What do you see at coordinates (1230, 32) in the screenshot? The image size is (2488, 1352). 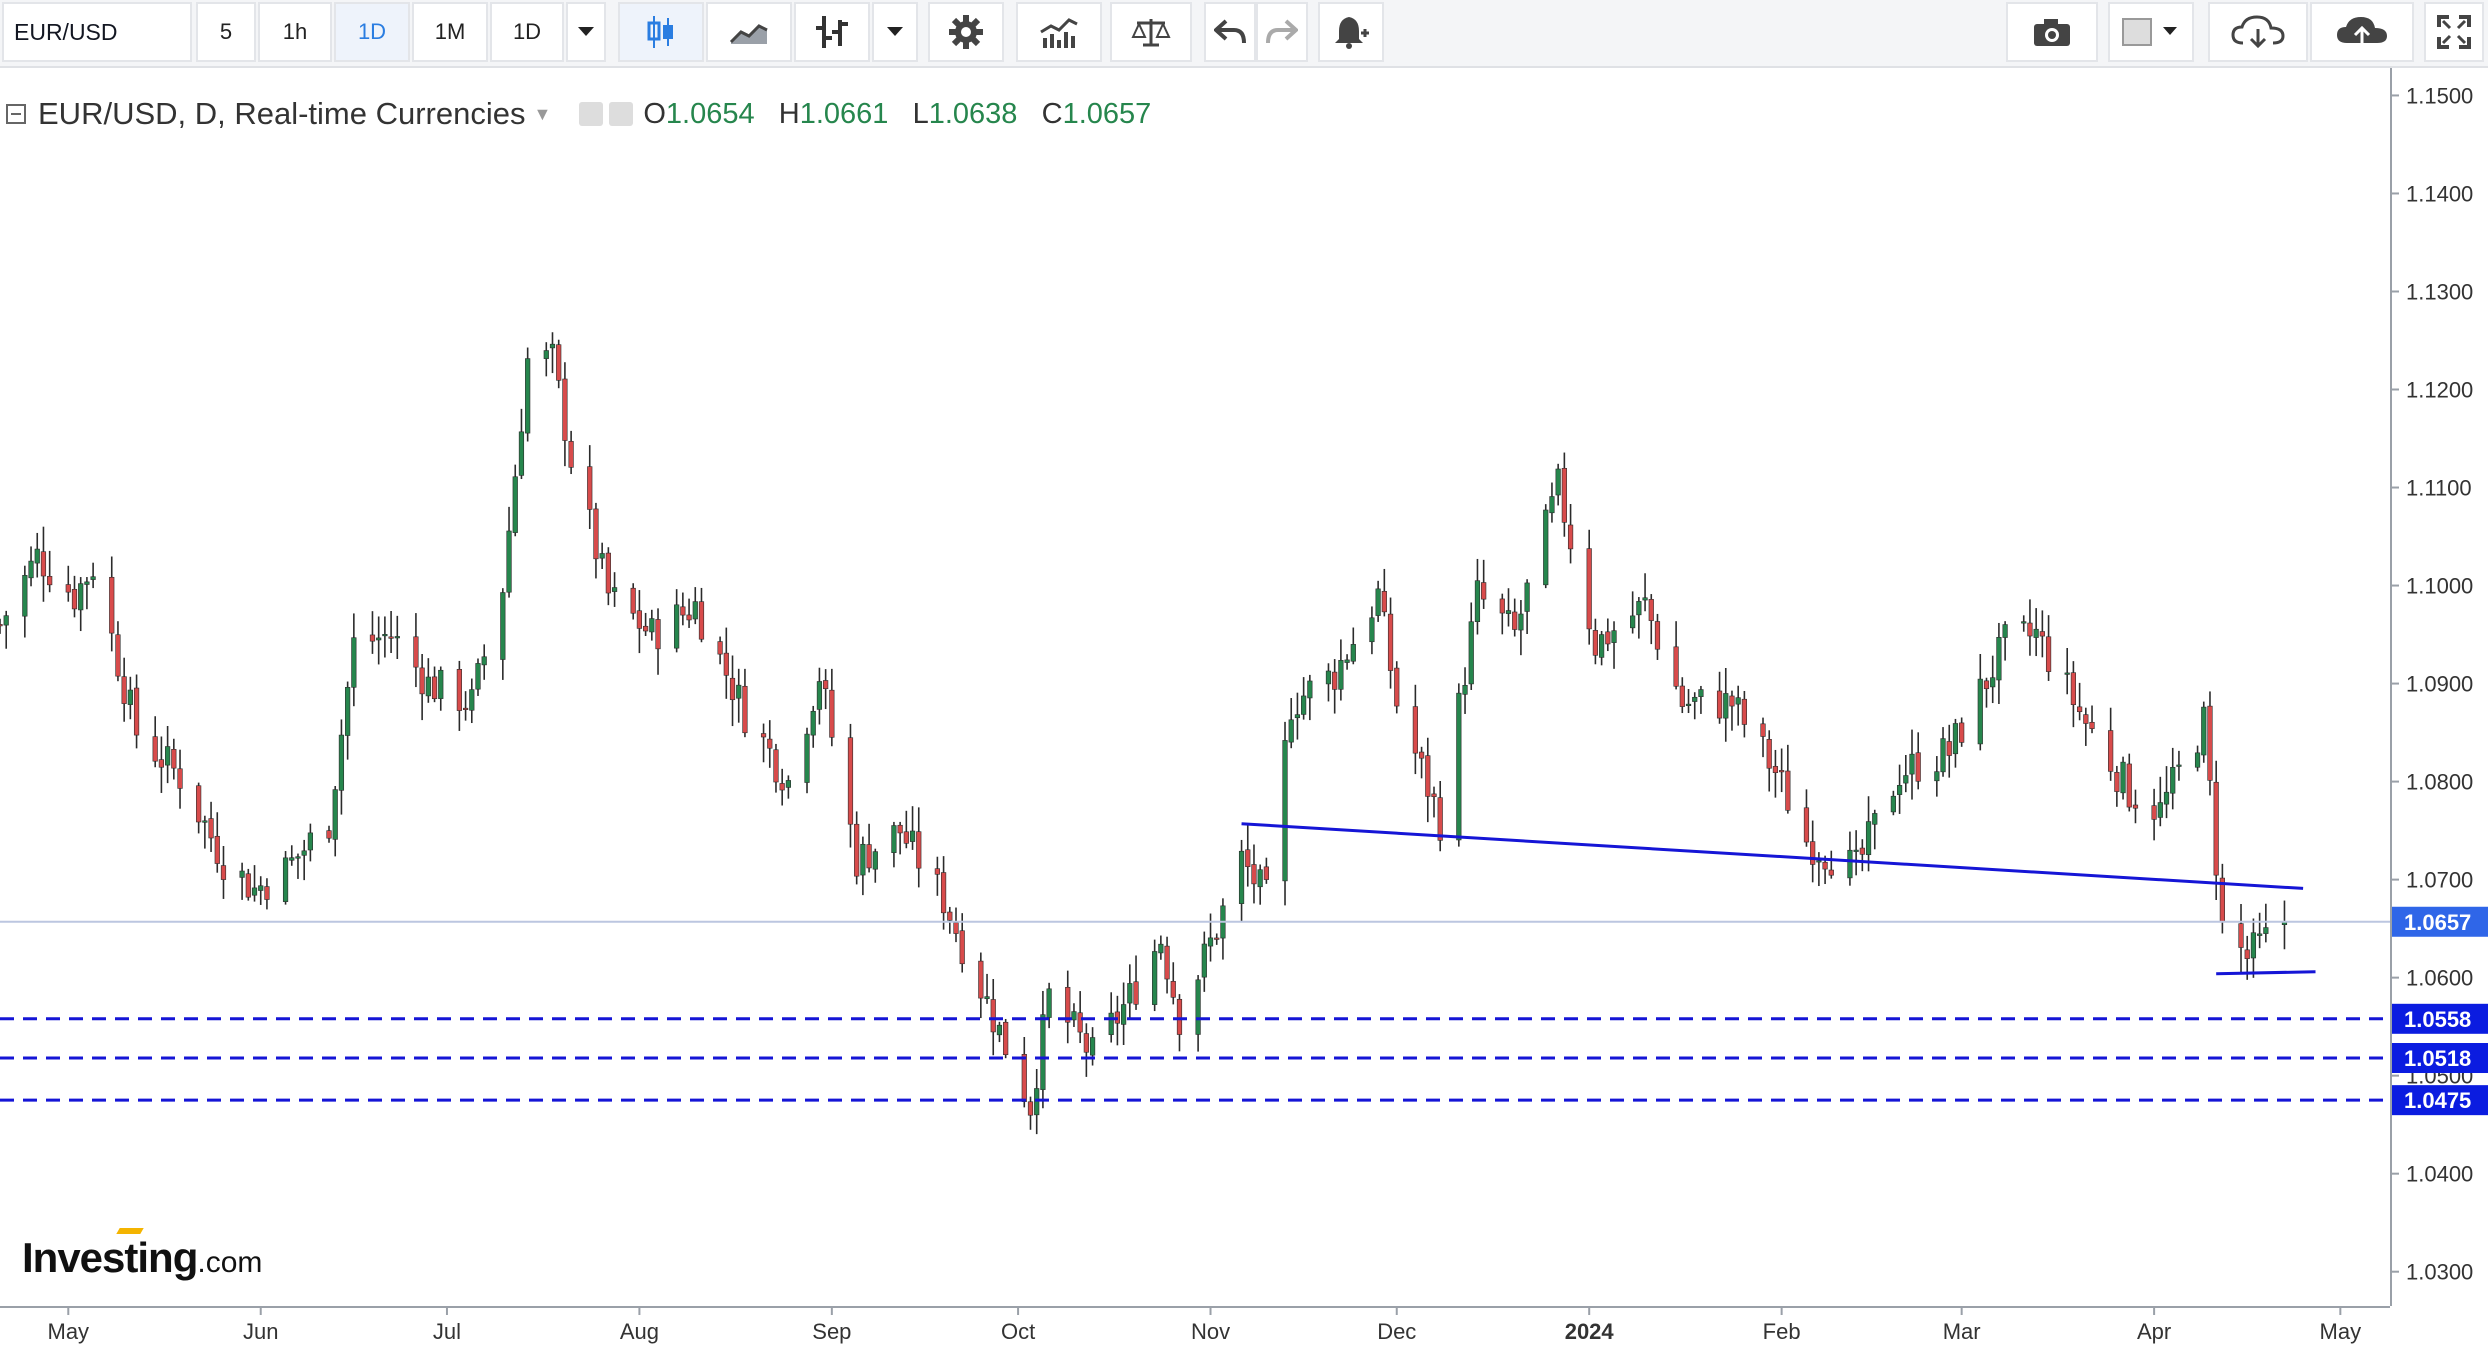 I see `undo-button` at bounding box center [1230, 32].